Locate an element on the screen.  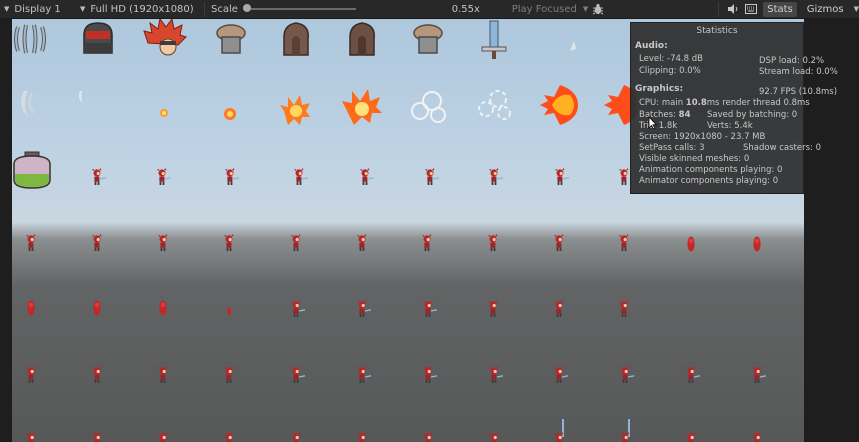
fire-small-icon is located at coordinates (230, 114).